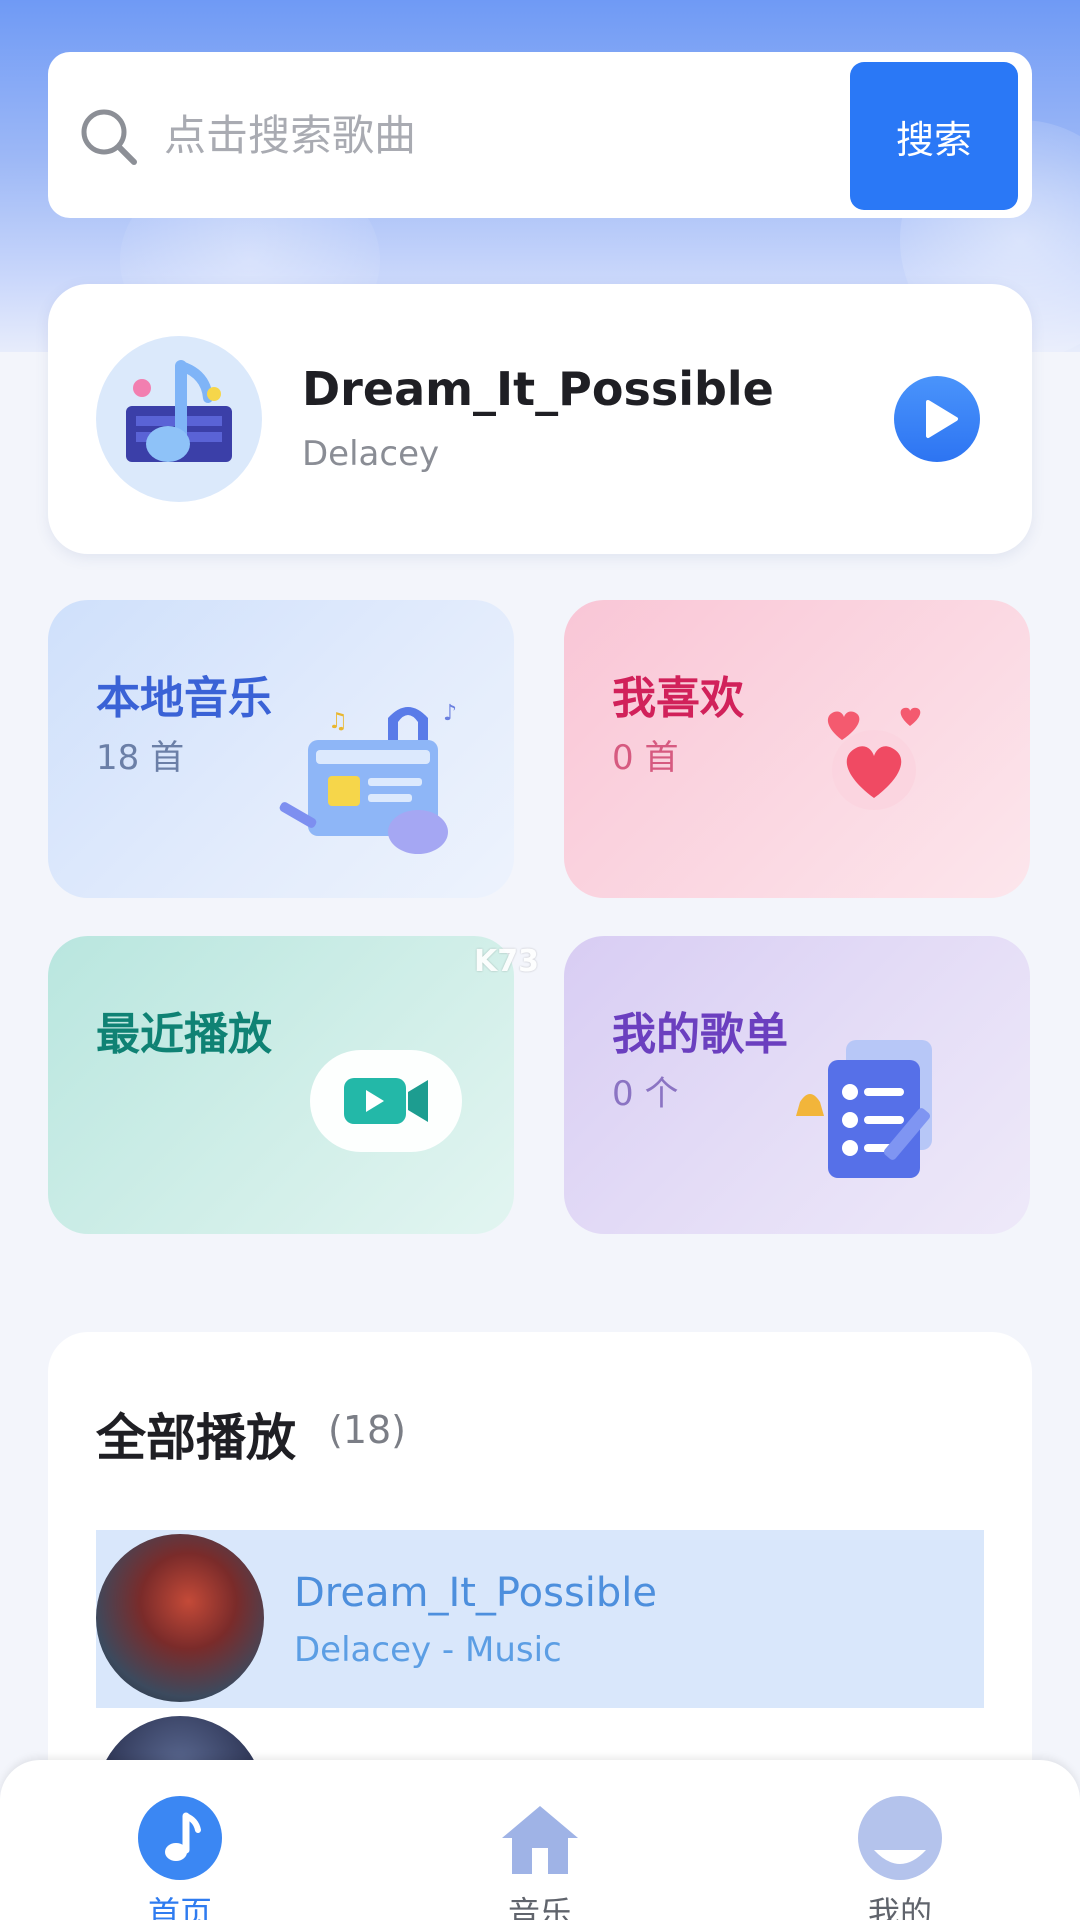 This screenshot has width=1080, height=1920. I want to click on category-count: 18 首, so click(140, 758).